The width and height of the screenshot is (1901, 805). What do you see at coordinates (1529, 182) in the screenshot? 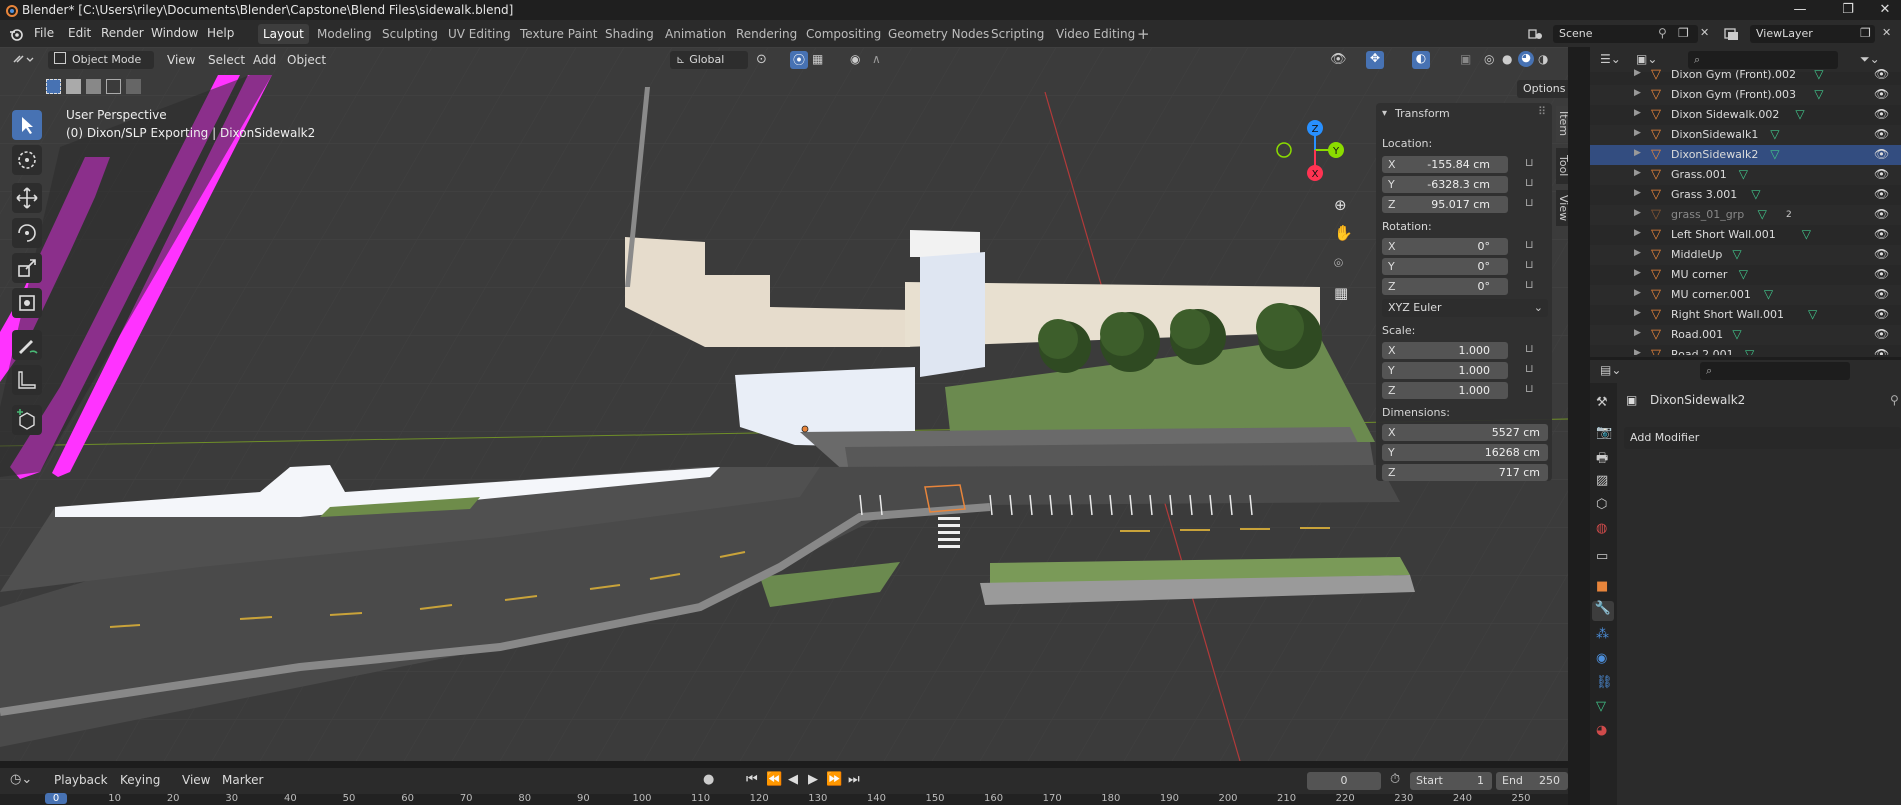
I see `lock-location-y-icon: ⊔` at bounding box center [1529, 182].